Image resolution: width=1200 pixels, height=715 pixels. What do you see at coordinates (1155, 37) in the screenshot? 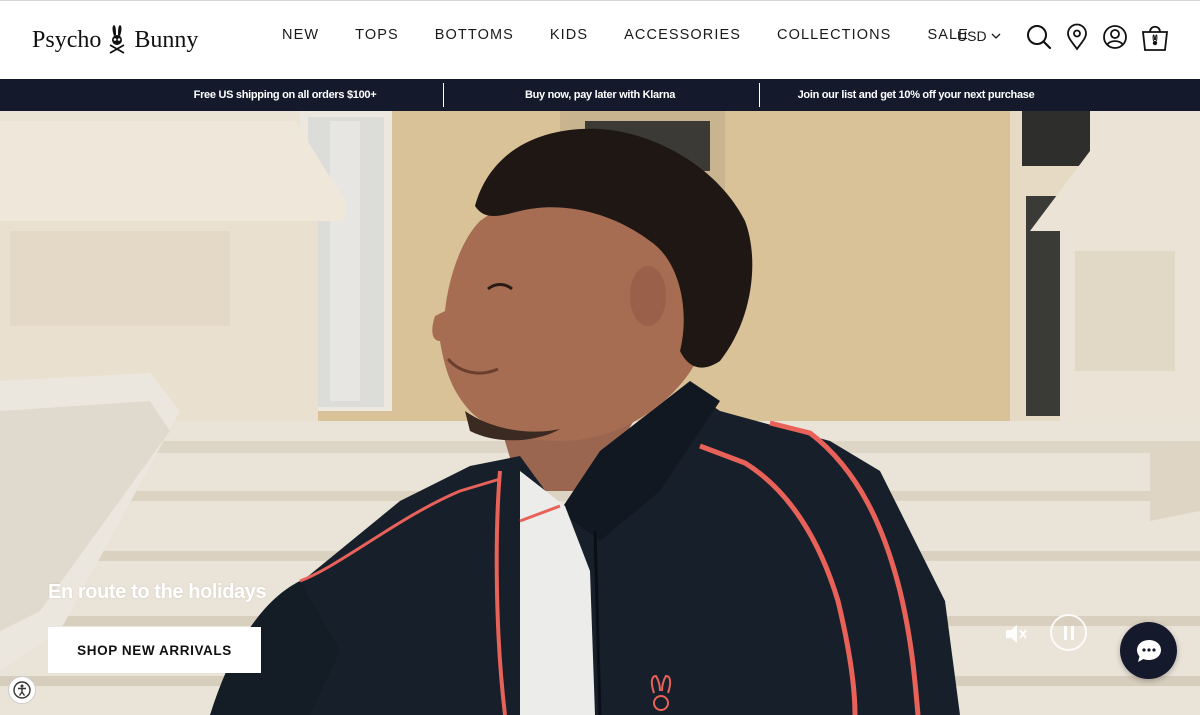
I see `cart-icon` at bounding box center [1155, 37].